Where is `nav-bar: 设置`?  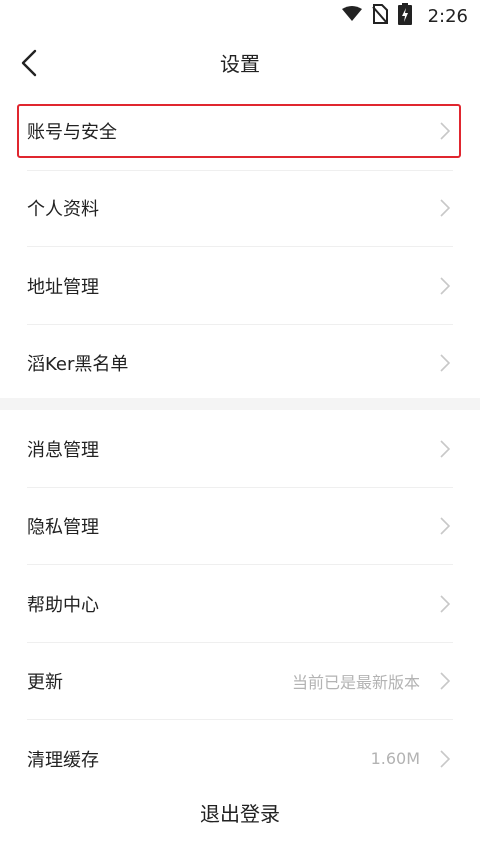
nav-bar: 设置 is located at coordinates (240, 62).